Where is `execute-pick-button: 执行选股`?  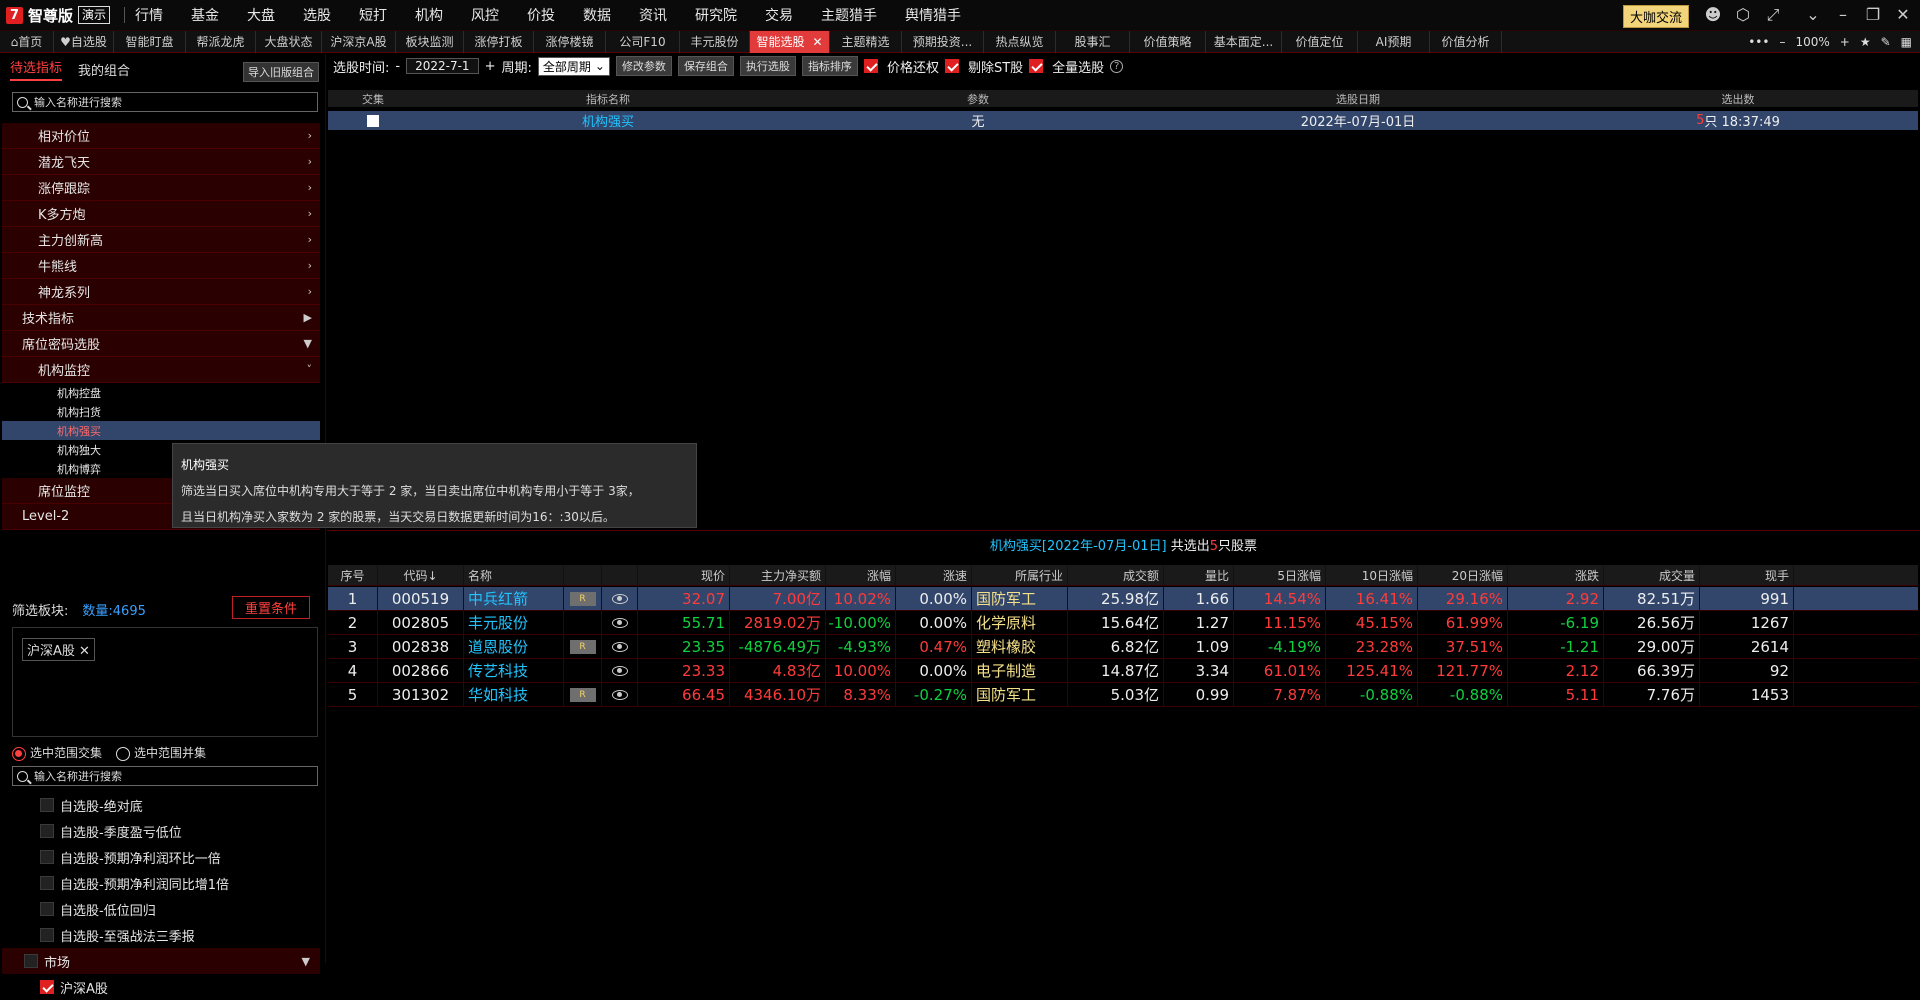
execute-pick-button: 执行选股 is located at coordinates (767, 66).